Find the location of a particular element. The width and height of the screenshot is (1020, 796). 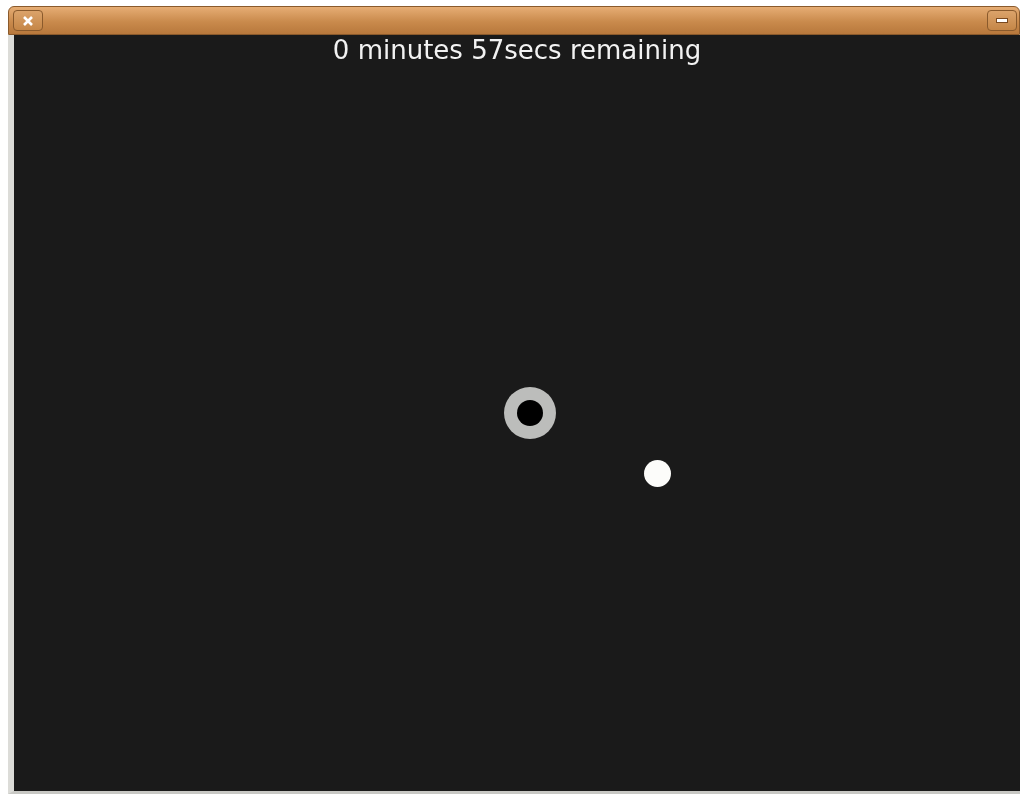

ball is located at coordinates (657, 473).